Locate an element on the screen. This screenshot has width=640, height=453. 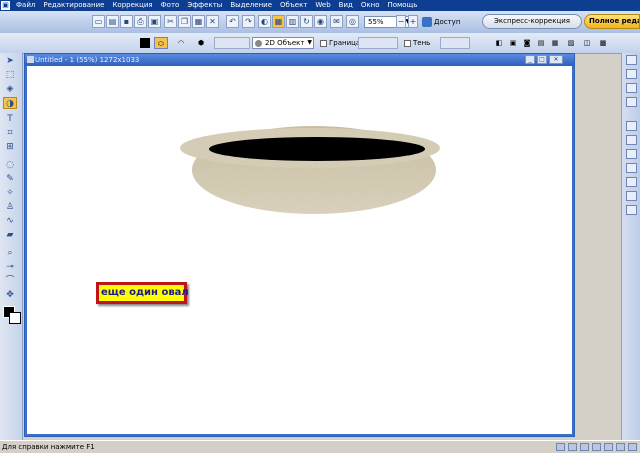
menu-selection: Выделение is located at coordinates (251, 5).